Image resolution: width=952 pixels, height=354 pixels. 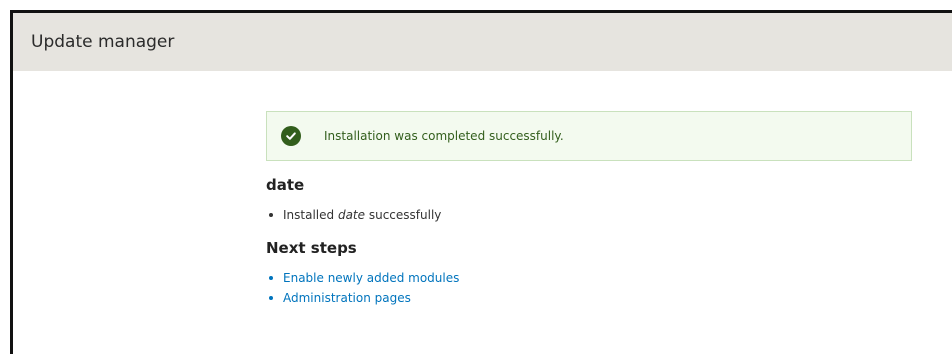 What do you see at coordinates (590, 298) in the screenshot?
I see `list-item: Administration pages` at bounding box center [590, 298].